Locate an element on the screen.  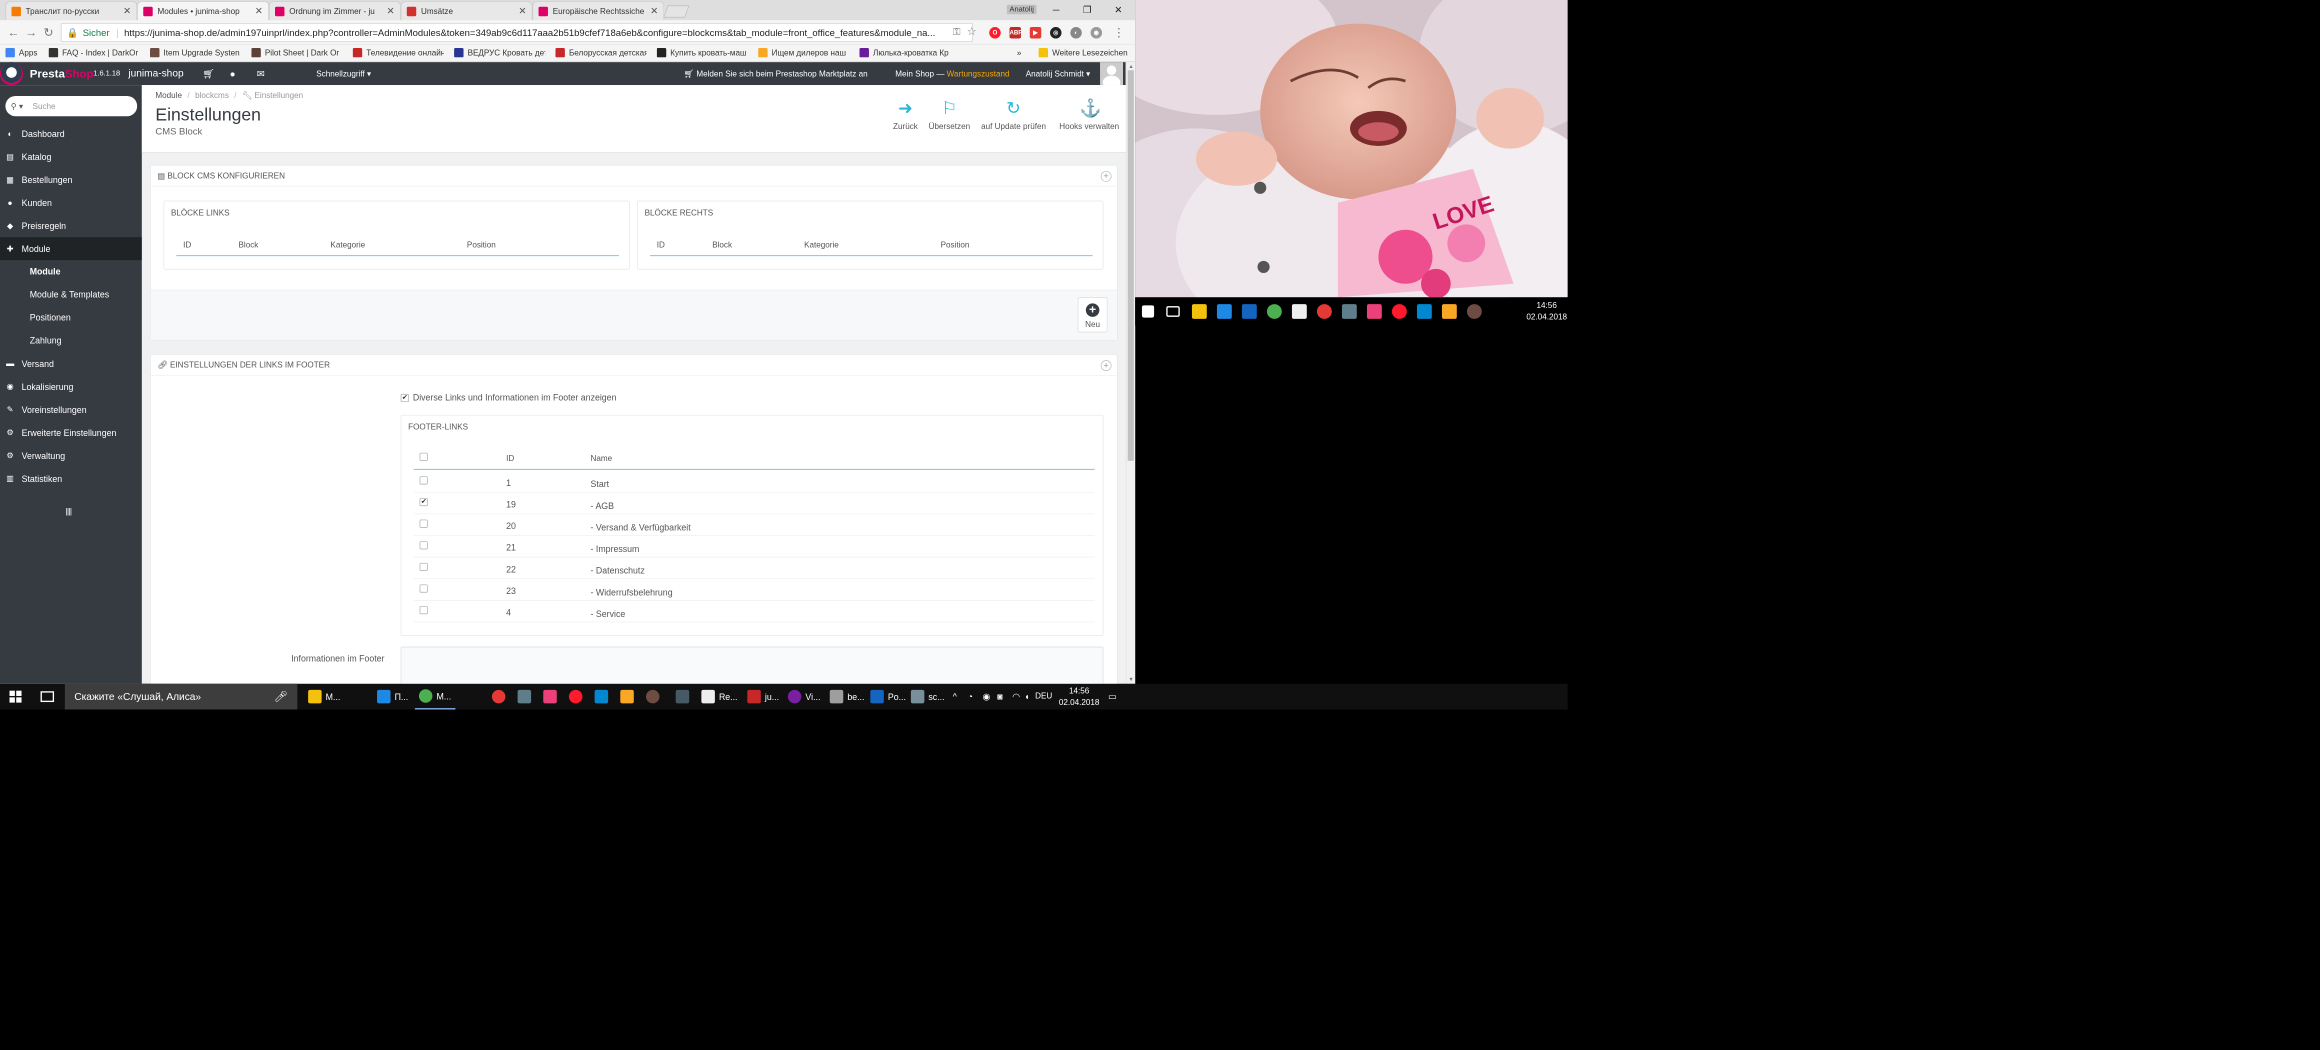
bookmark-item: Купить кровать-маш is located at coordinates (702, 52).